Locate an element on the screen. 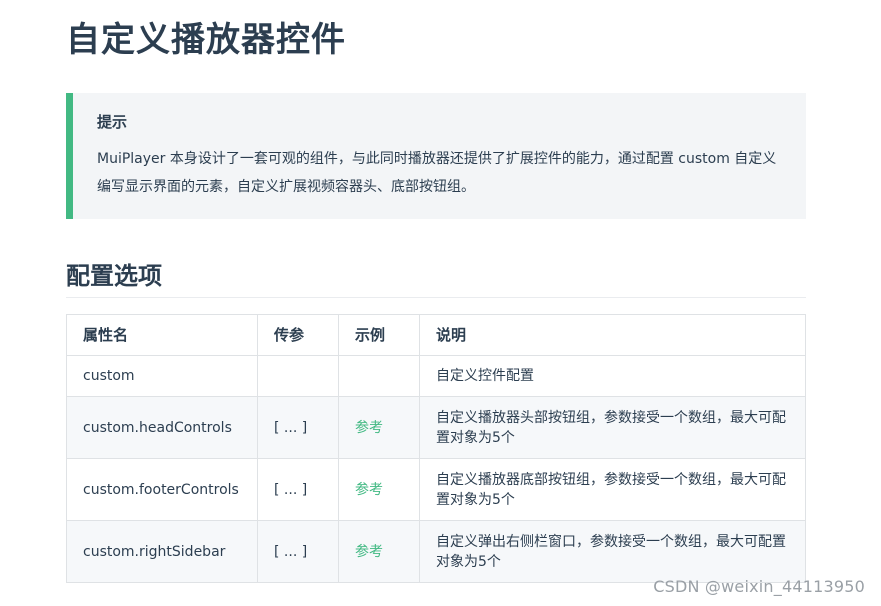 The width and height of the screenshot is (881, 606). header-desc: 说明 is located at coordinates (612, 335).